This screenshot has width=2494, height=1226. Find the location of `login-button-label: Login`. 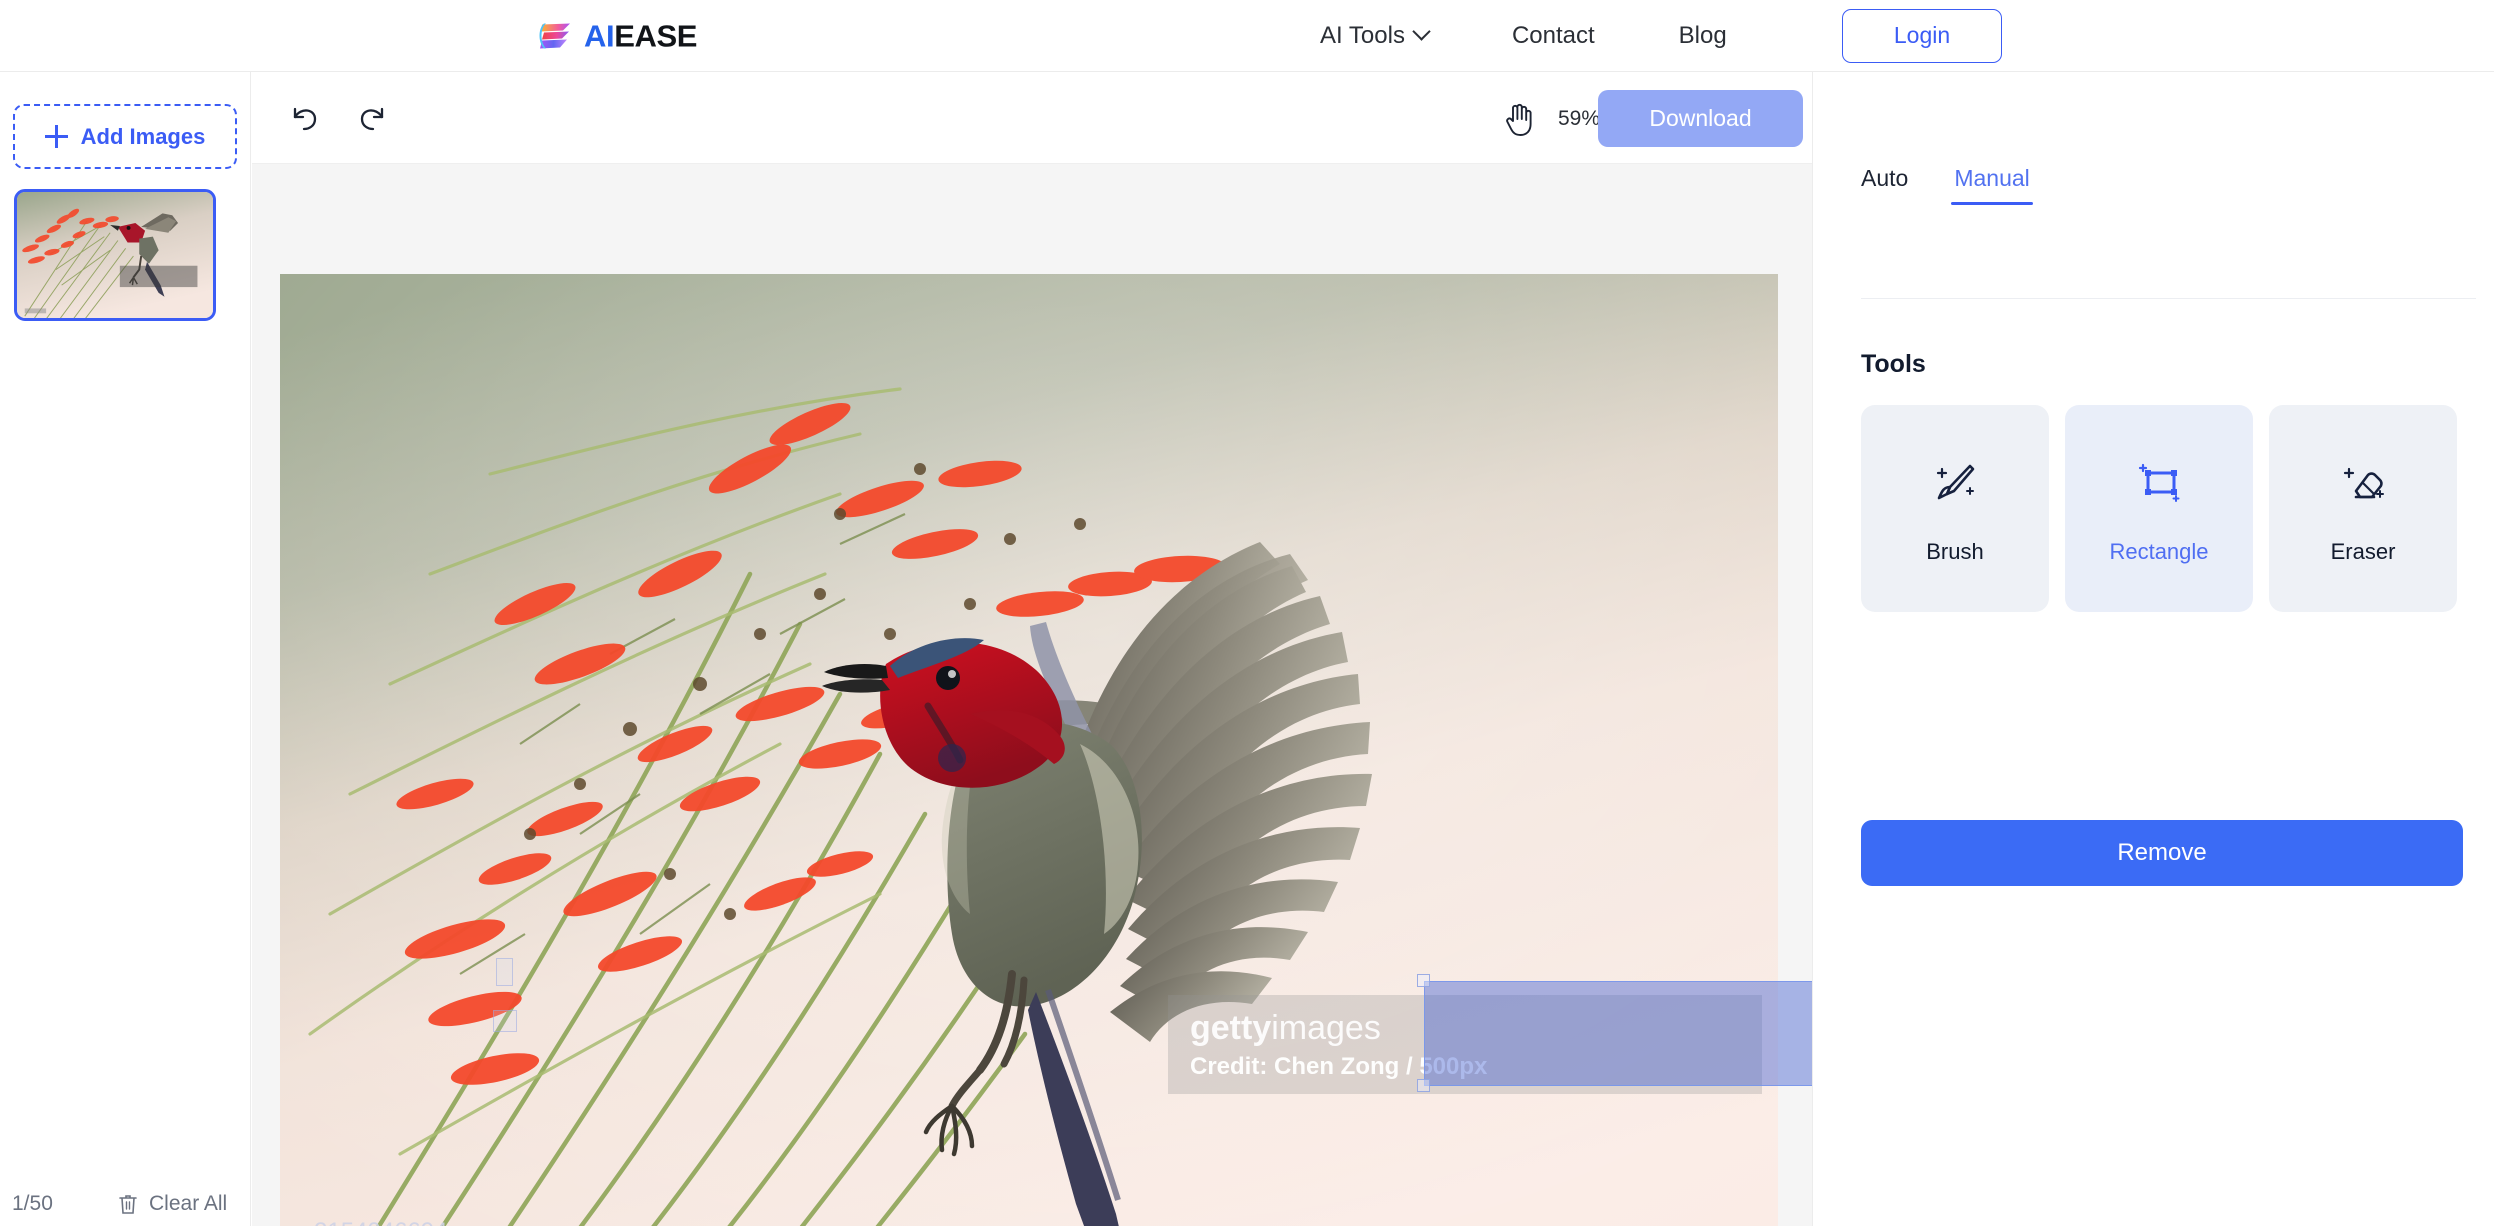

login-button-label: Login is located at coordinates (1922, 35).